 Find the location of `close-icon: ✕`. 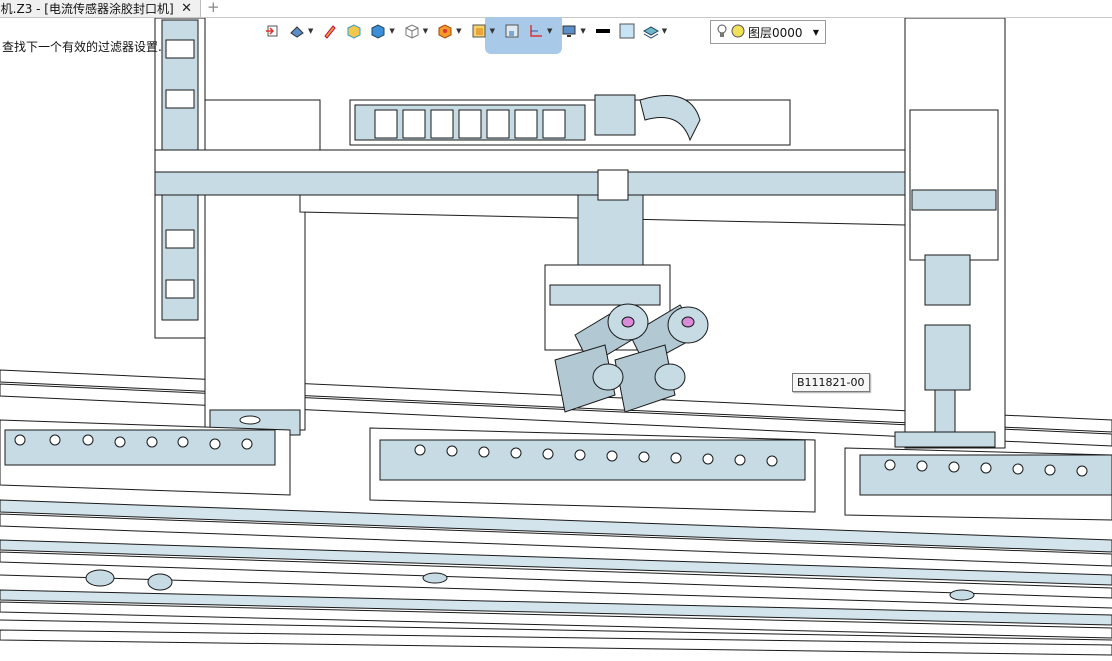

close-icon: ✕ is located at coordinates (186, 8).